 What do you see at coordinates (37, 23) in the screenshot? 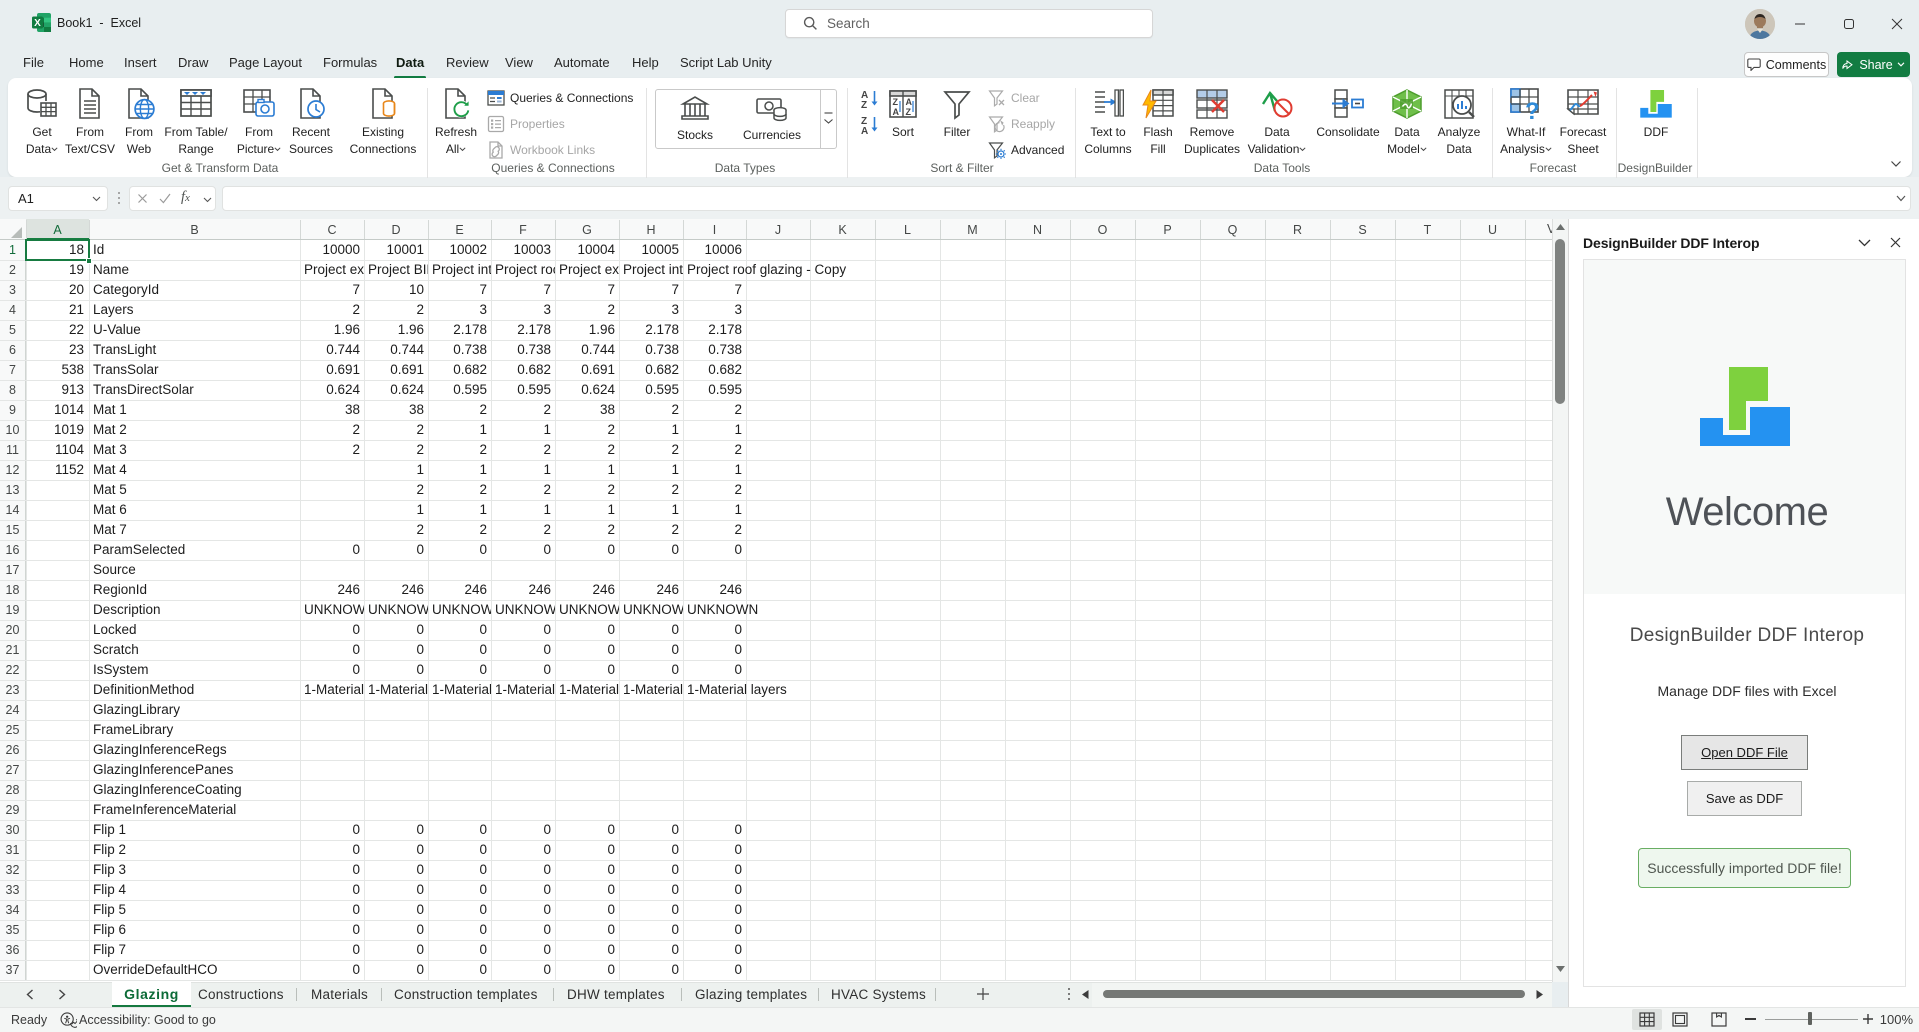
I see `svg-text: X` at bounding box center [37, 23].